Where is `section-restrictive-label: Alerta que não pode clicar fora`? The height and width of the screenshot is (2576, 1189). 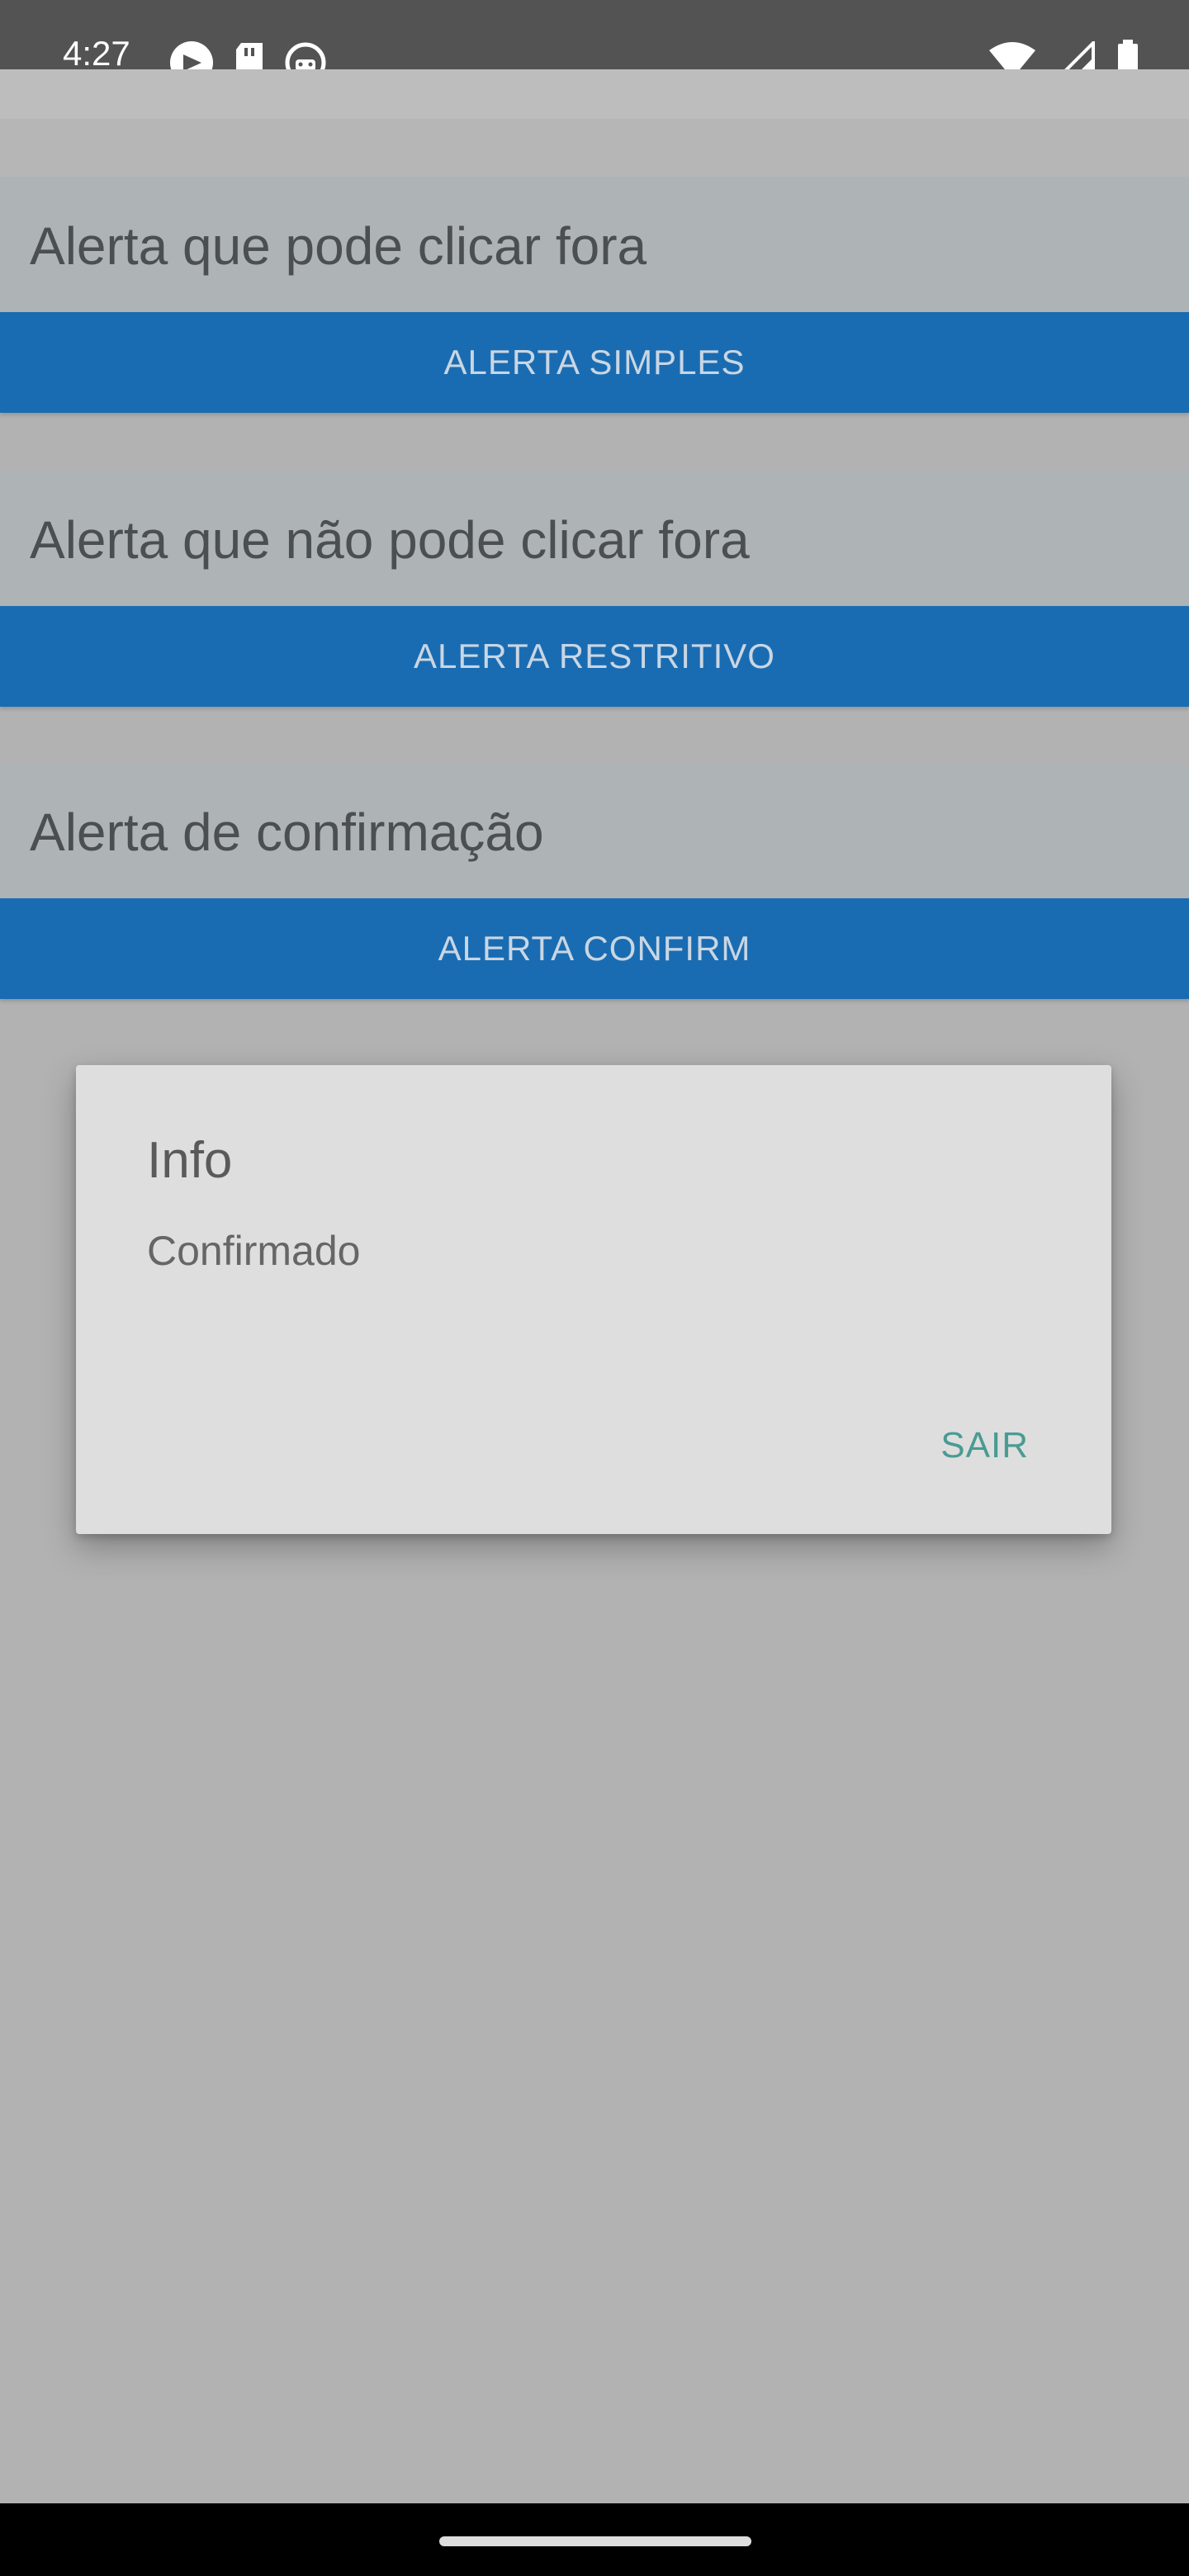
section-restrictive-label: Alerta que não pode clicar fora is located at coordinates (390, 540).